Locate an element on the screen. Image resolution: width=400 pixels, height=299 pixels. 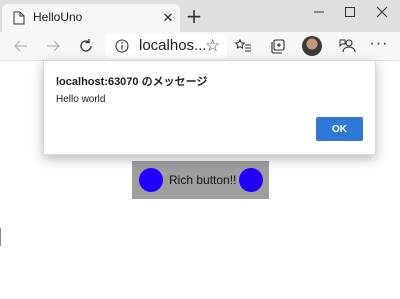
right-dot-icon is located at coordinates (251, 180).